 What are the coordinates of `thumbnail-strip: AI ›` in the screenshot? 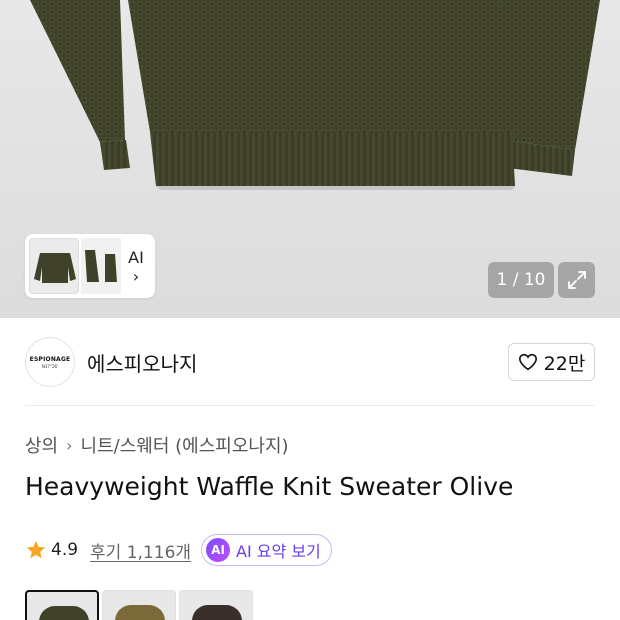 It's located at (90, 266).